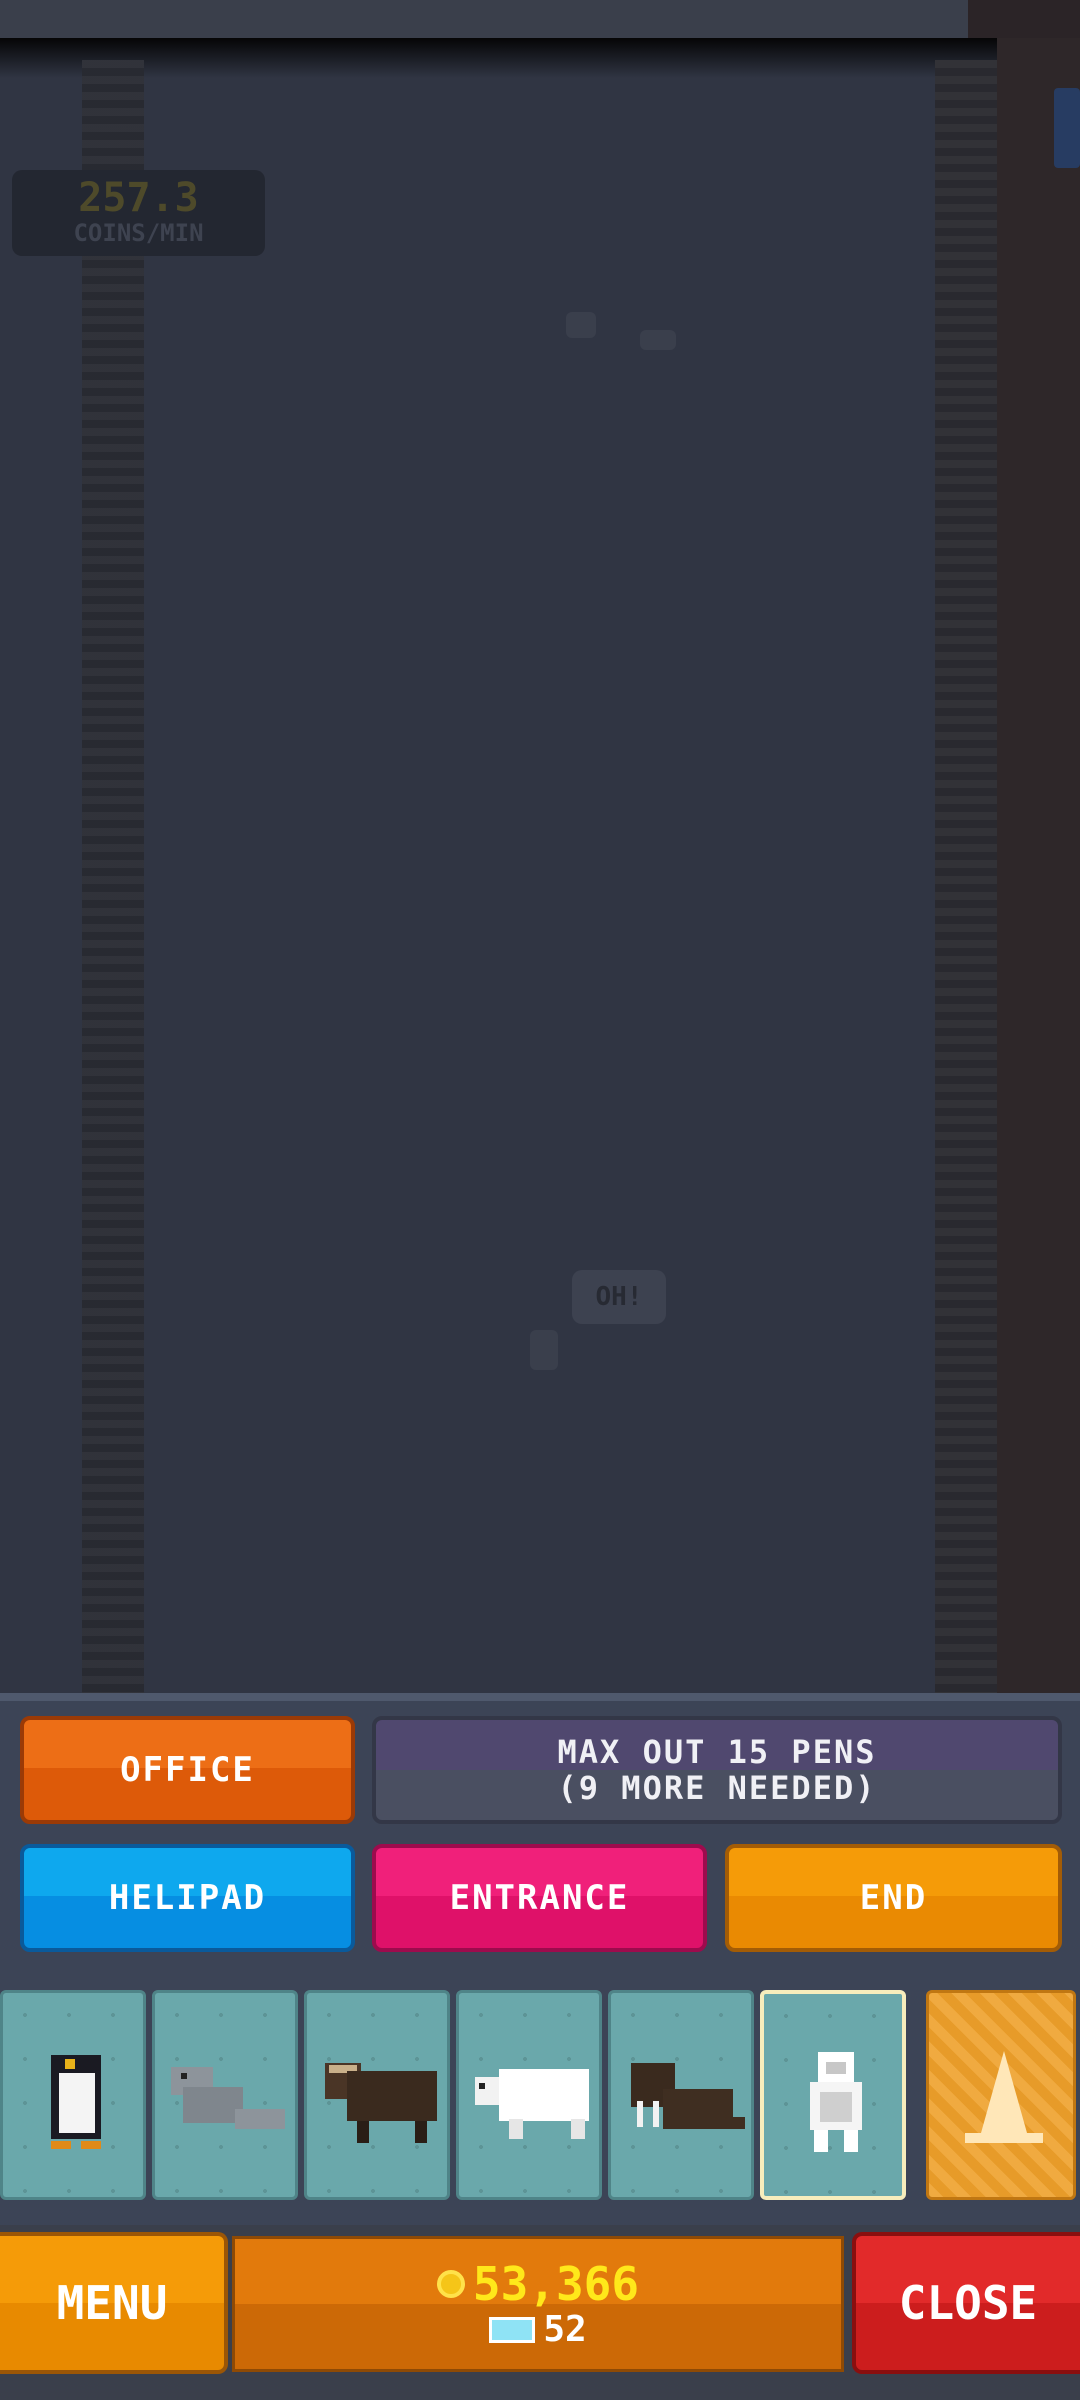 The image size is (1080, 2400). I want to click on menu-button: MENU, so click(114, 2303).